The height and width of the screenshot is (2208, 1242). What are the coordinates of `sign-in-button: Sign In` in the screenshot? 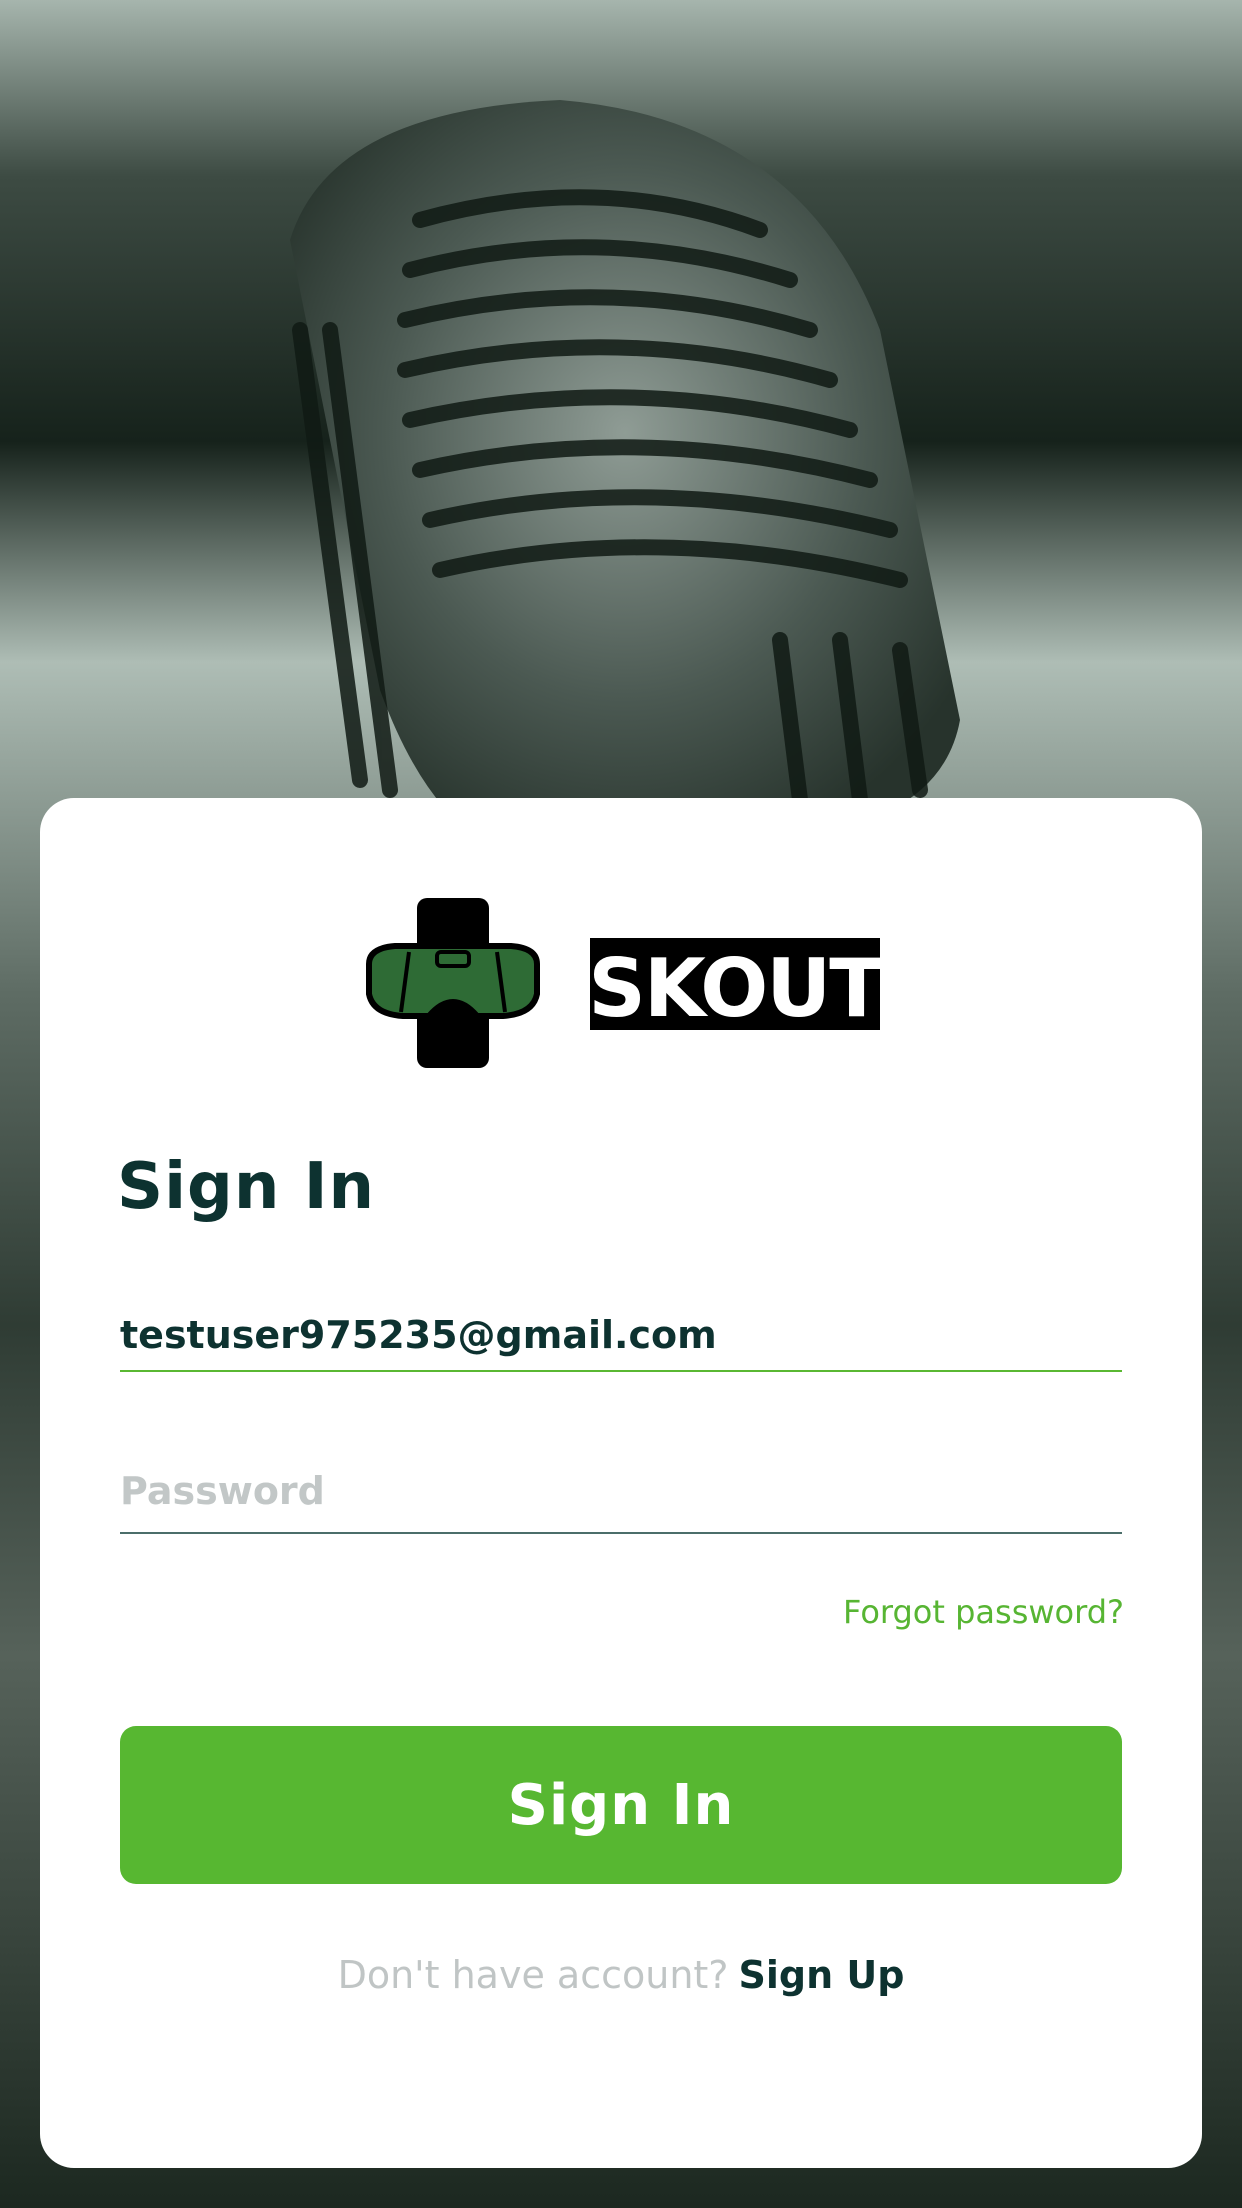 It's located at (621, 1805).